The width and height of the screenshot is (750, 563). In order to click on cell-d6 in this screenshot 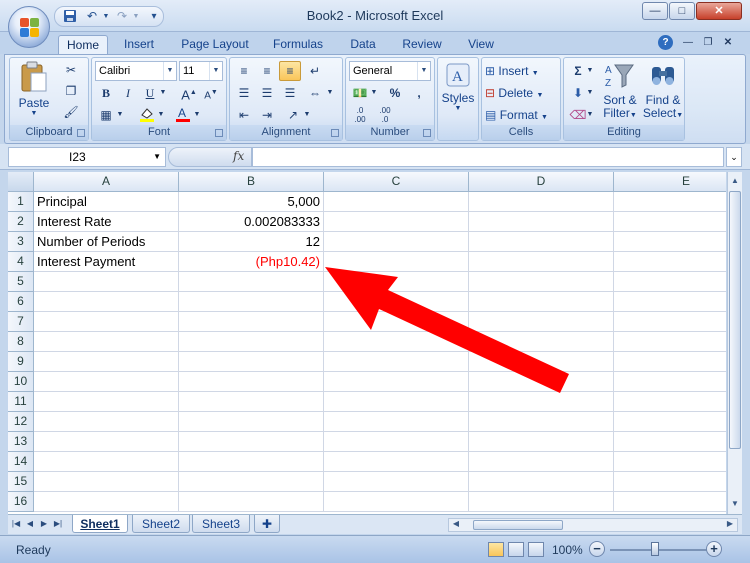, I will do `click(541, 302)`.